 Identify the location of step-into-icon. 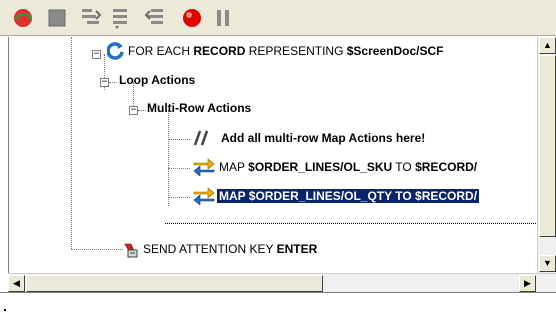
(91, 18).